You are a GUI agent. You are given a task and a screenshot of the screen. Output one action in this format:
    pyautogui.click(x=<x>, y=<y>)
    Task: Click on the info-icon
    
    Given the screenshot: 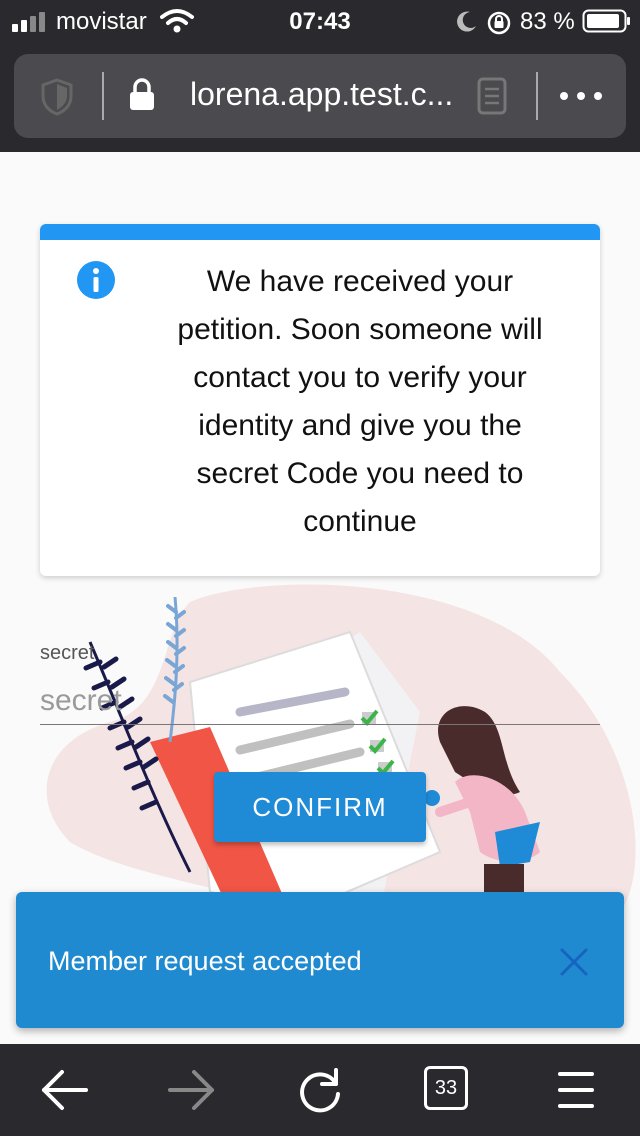 What is the action you would take?
    pyautogui.click(x=96, y=280)
    